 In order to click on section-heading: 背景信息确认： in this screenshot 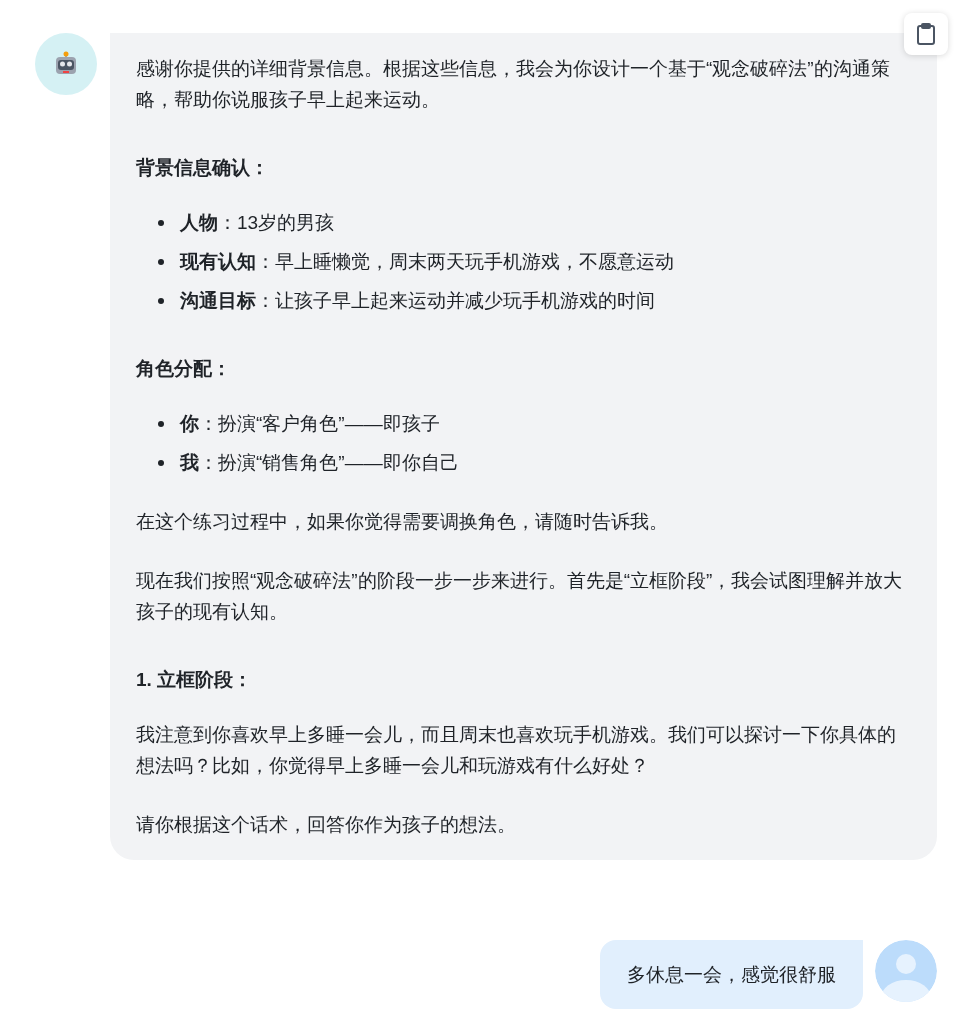, I will do `click(203, 168)`.